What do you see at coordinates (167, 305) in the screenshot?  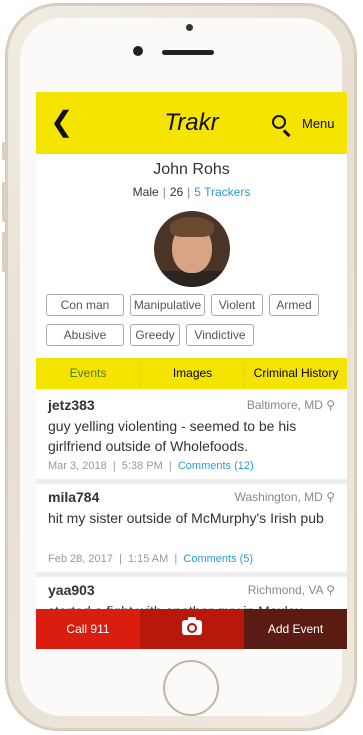 I see `tag: Manipulative` at bounding box center [167, 305].